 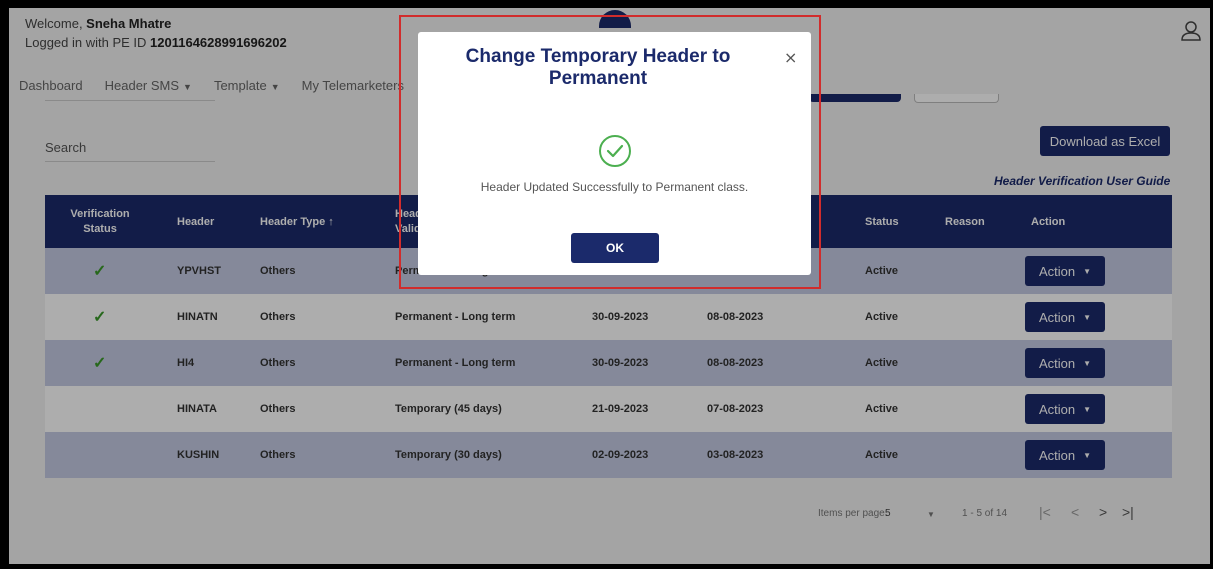 I want to click on success-check-icon, so click(x=615, y=151).